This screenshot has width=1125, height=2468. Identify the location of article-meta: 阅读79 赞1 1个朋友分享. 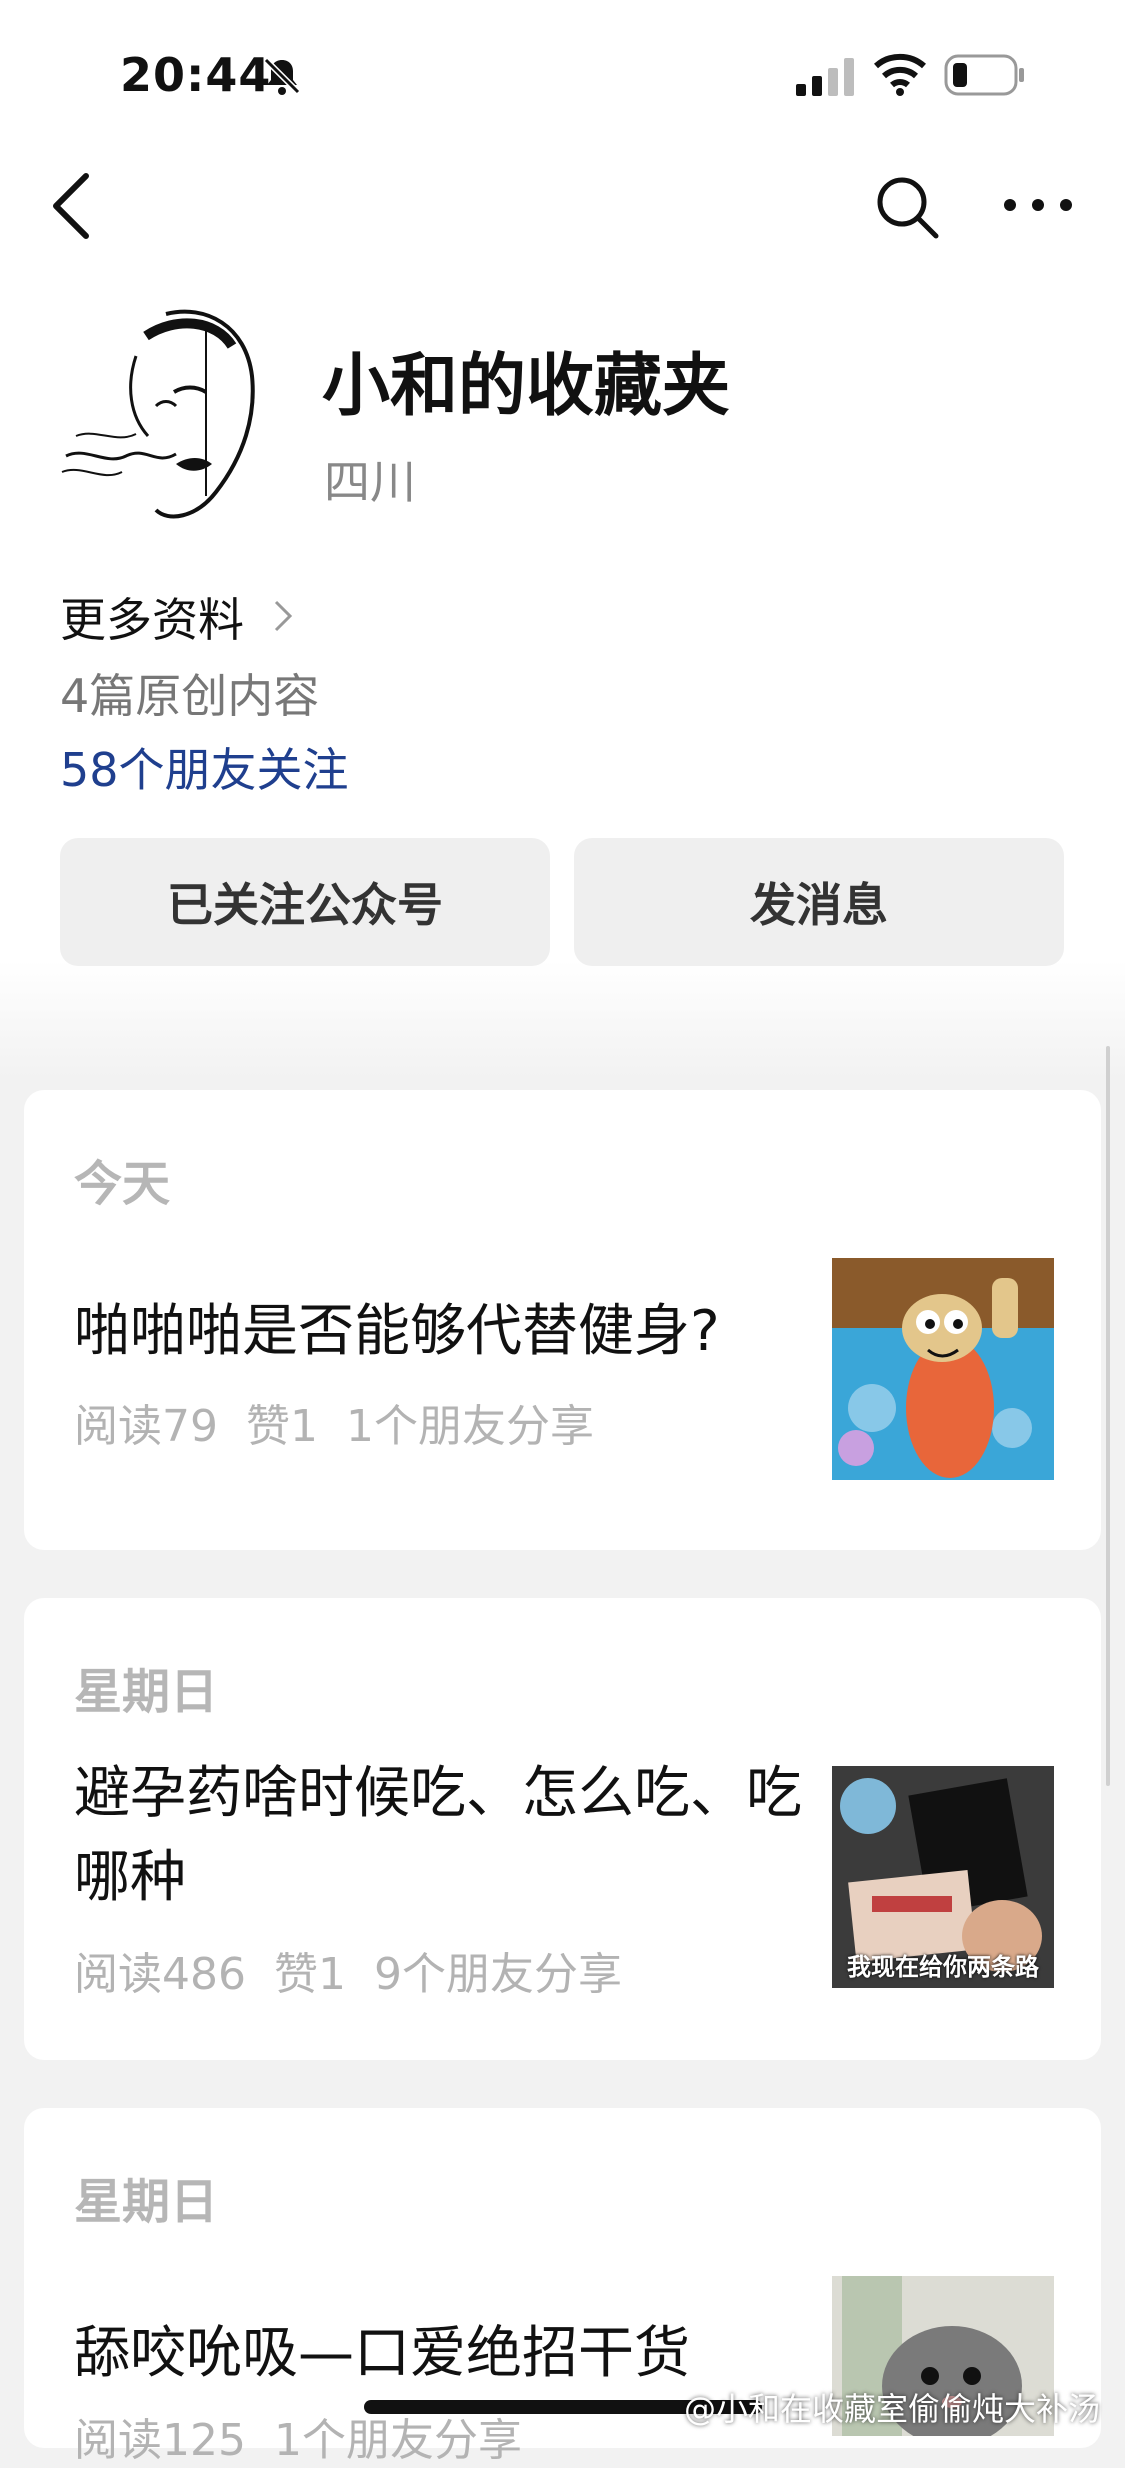
(348, 1422).